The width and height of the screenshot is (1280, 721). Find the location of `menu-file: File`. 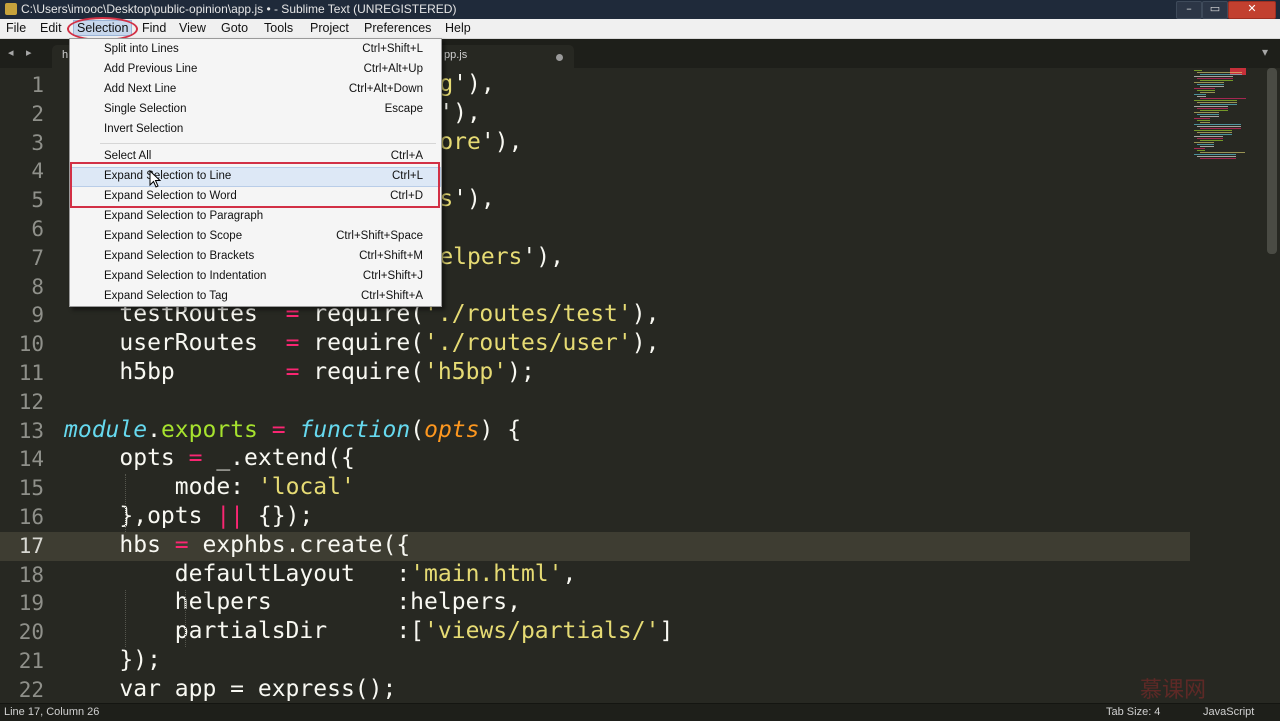

menu-file: File is located at coordinates (16, 28).